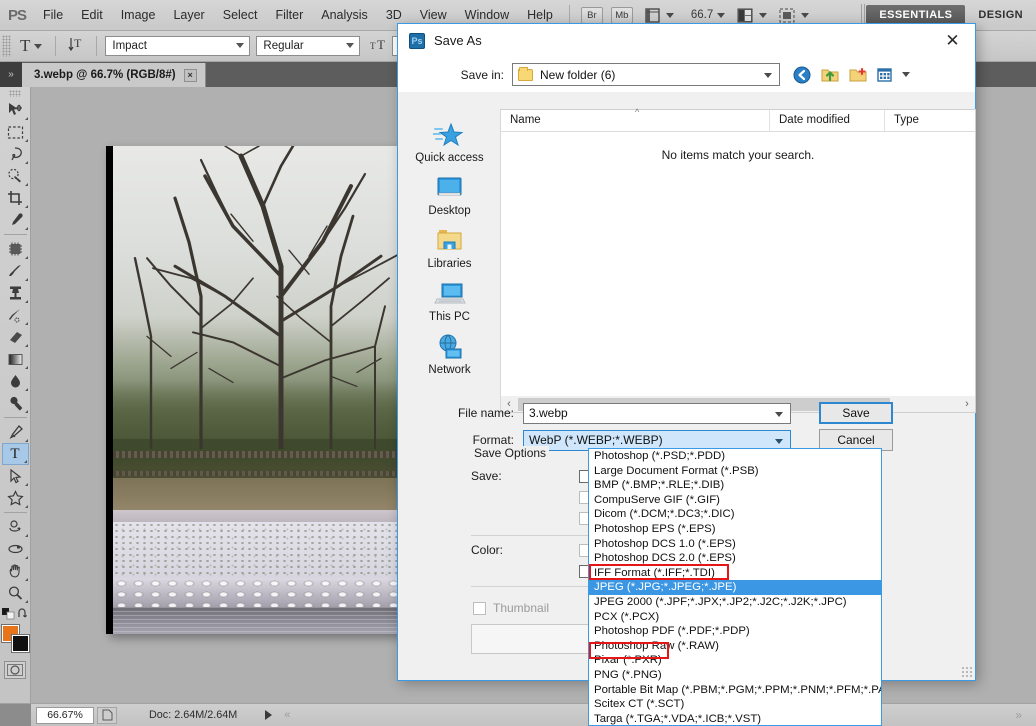 The height and width of the screenshot is (726, 1036). Describe the element at coordinates (735, 558) in the screenshot. I see `format-option: Photoshop DCS 2.0 (*.EPS)` at that location.